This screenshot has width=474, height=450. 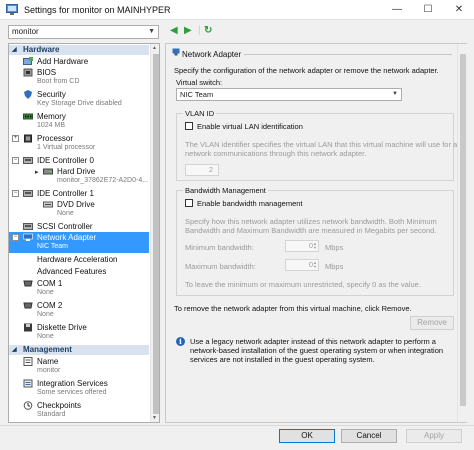 What do you see at coordinates (397, 10) in the screenshot?
I see `minimize-button: —` at bounding box center [397, 10].